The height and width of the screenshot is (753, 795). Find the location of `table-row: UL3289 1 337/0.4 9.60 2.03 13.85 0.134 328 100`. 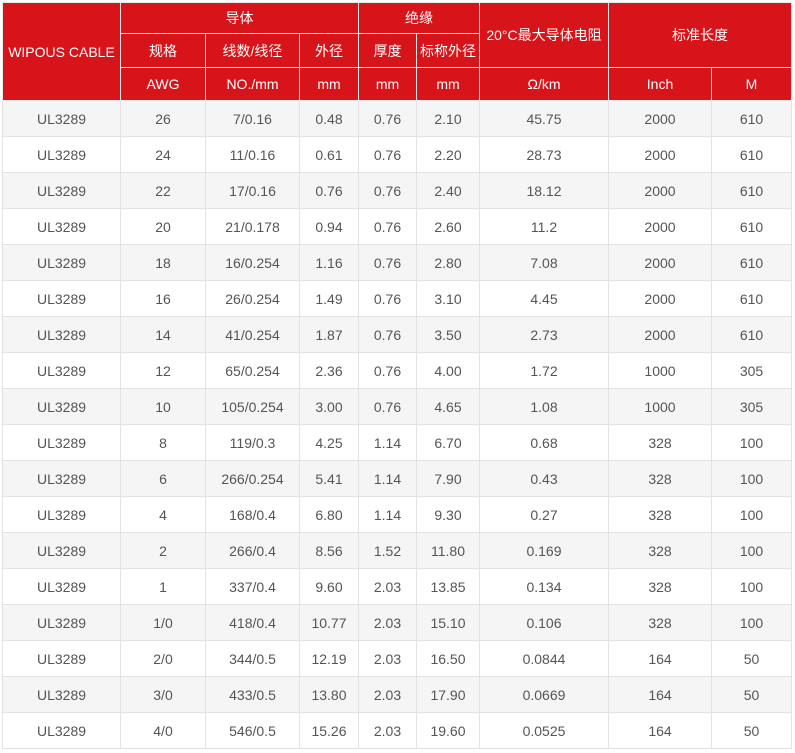

table-row: UL3289 1 337/0.4 9.60 2.03 13.85 0.134 328 100 is located at coordinates (397, 586).